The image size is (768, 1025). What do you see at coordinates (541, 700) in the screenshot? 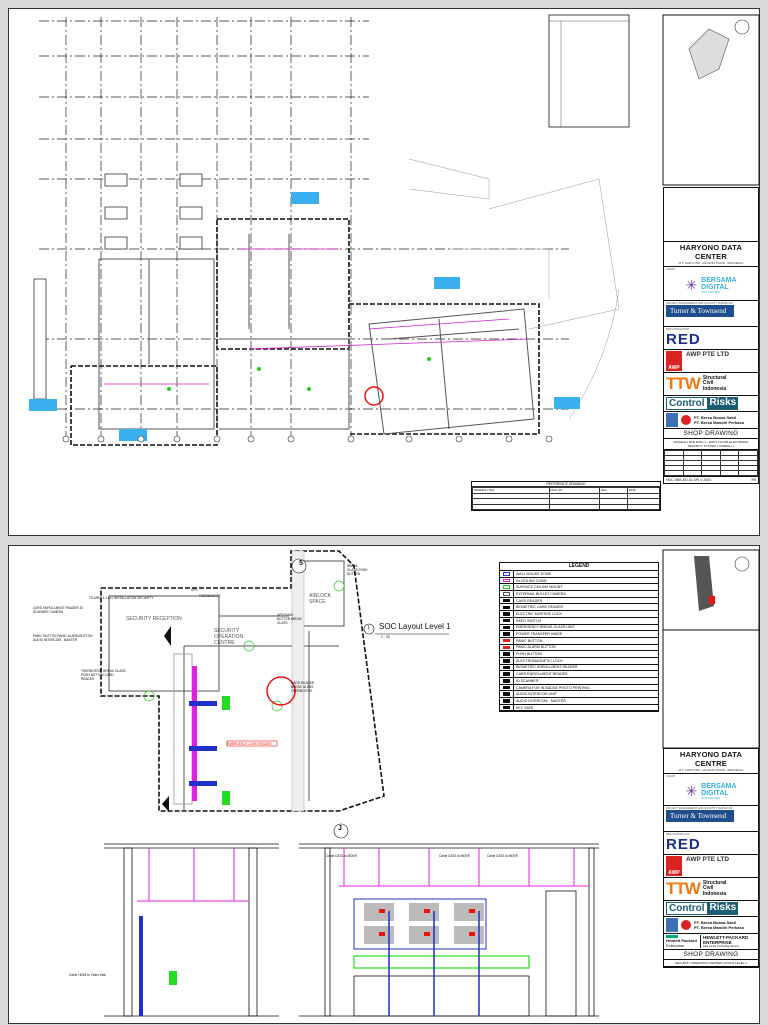
I see `legend-label: AUDIO INTERCOM - MASTER` at bounding box center [541, 700].